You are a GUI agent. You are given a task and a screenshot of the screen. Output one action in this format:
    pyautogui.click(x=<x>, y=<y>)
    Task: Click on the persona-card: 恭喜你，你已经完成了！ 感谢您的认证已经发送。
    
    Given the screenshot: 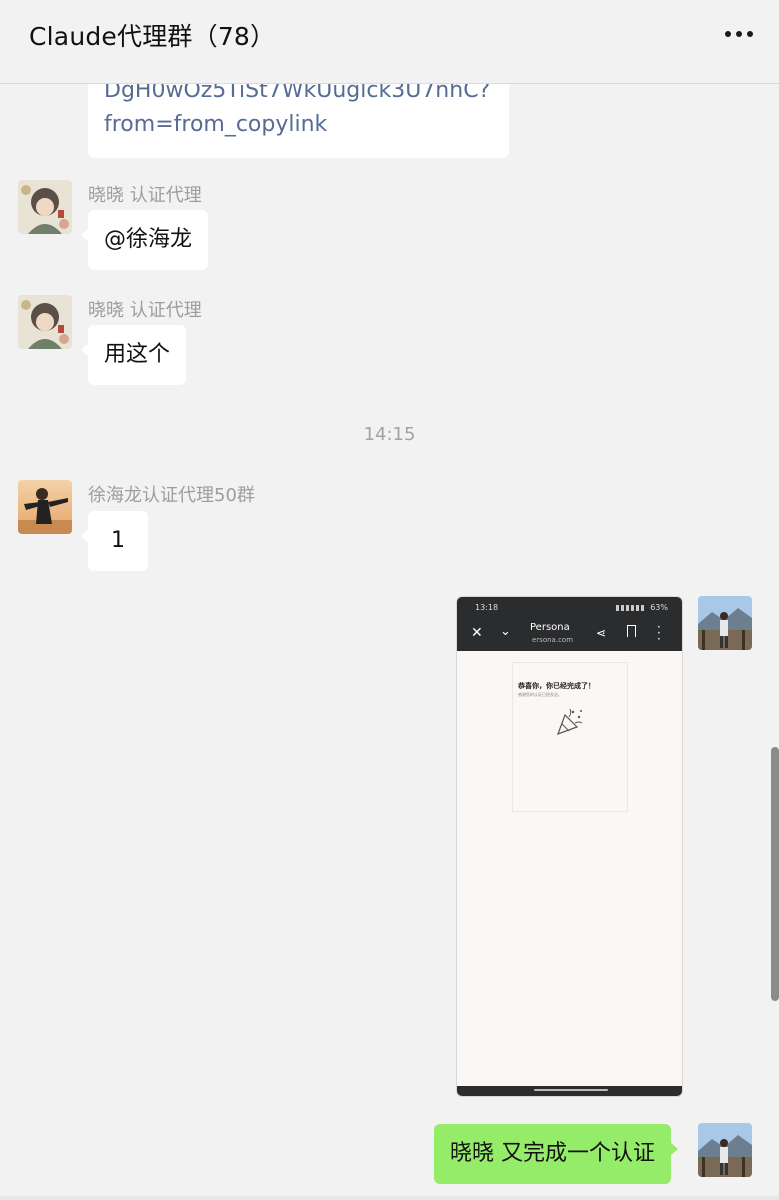 What is the action you would take?
    pyautogui.click(x=570, y=737)
    